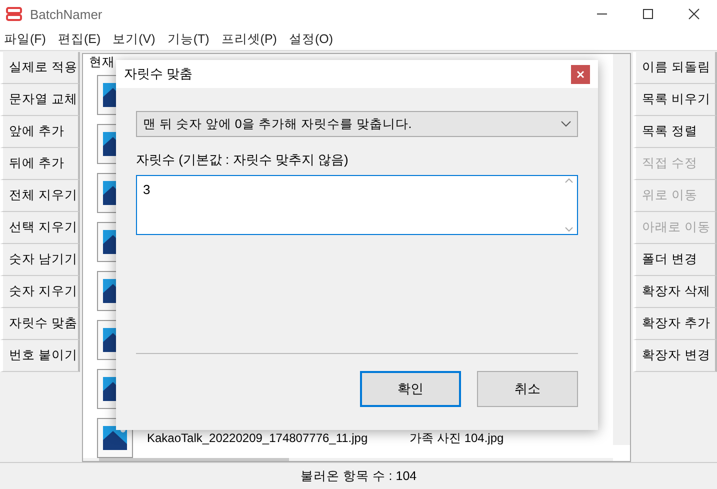  Describe the element at coordinates (457, 438) in the screenshot. I see `new-file-name: 가족 사진 104.jpg` at that location.